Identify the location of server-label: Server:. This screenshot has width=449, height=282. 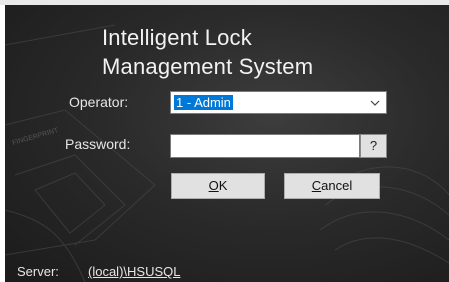
(38, 271).